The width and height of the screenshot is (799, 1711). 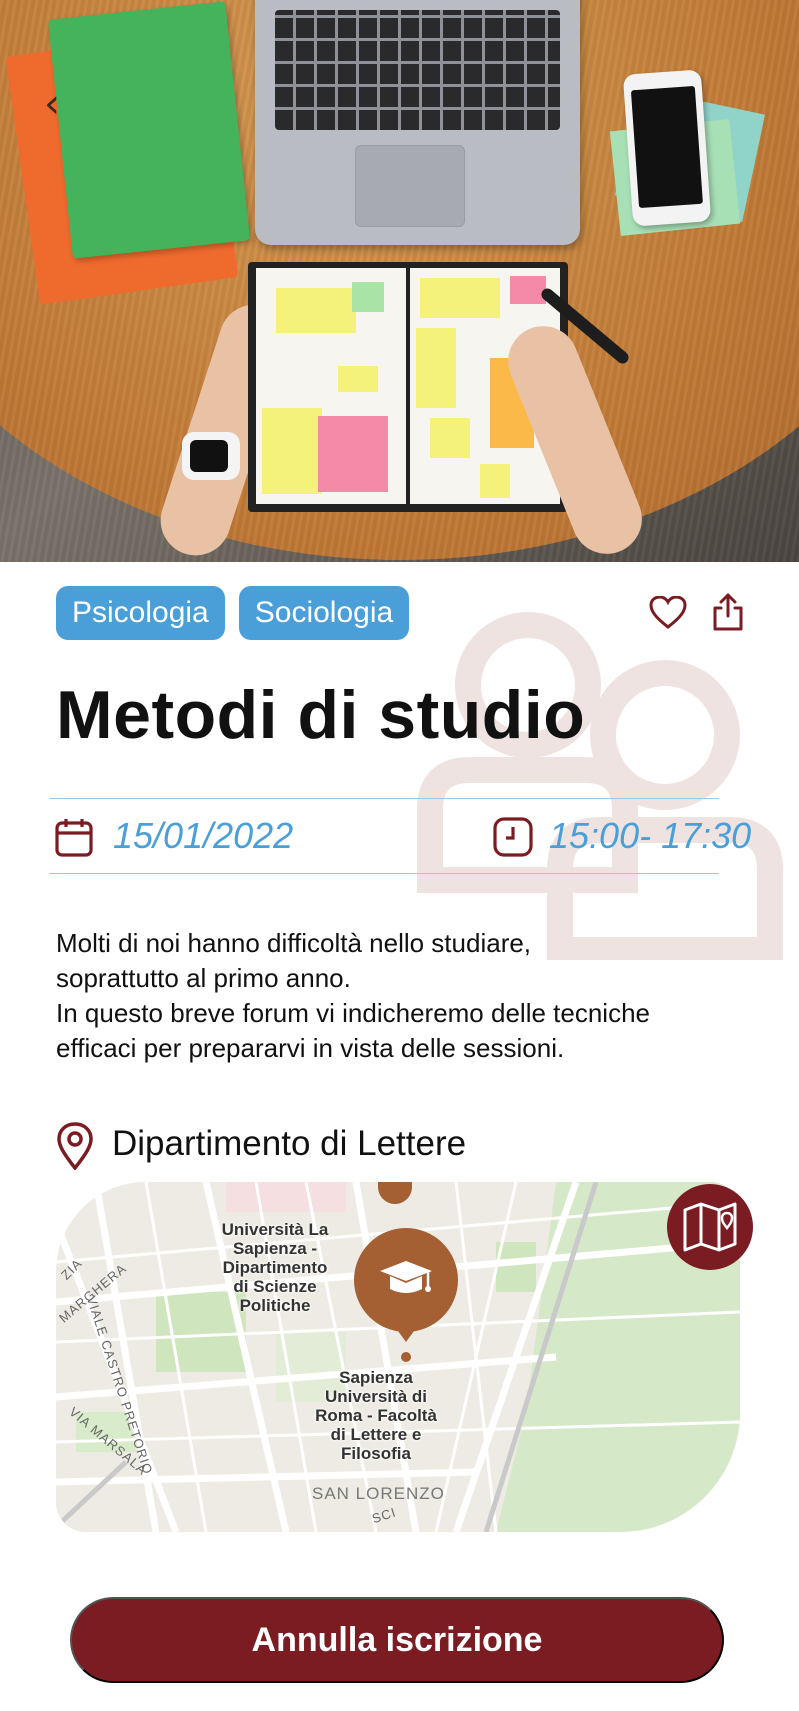 What do you see at coordinates (324, 613) in the screenshot?
I see `tag-sociologia: Sociologia` at bounding box center [324, 613].